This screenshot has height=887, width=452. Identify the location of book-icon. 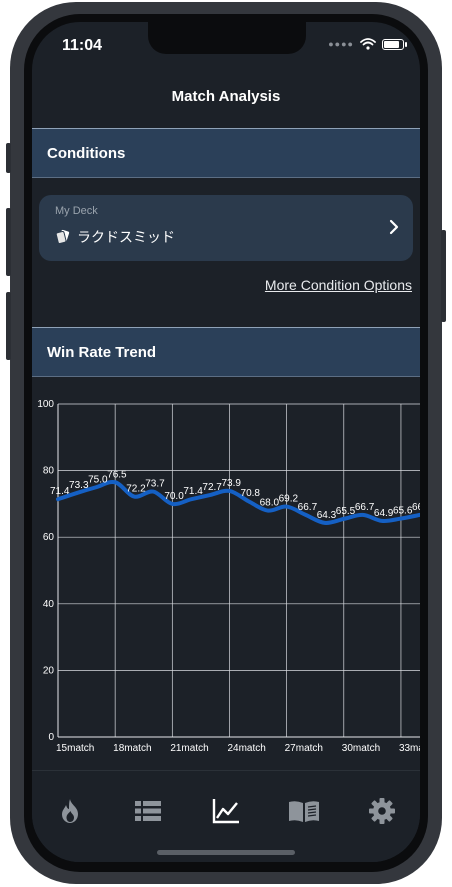
(304, 811).